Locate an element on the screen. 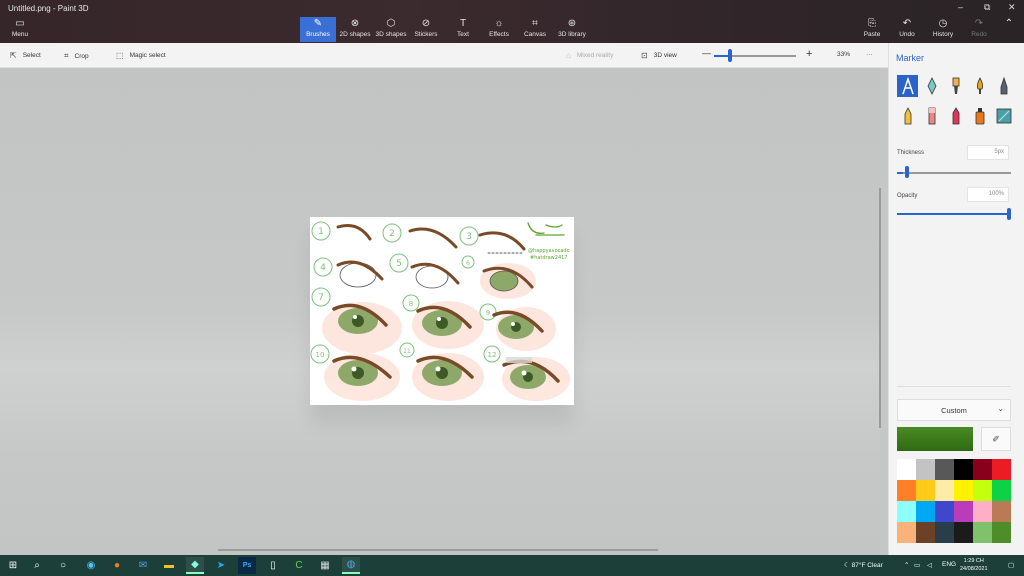 Image resolution: width=1024 pixels, height=576 pixels. volume-icon: ◁ is located at coordinates (929, 565).